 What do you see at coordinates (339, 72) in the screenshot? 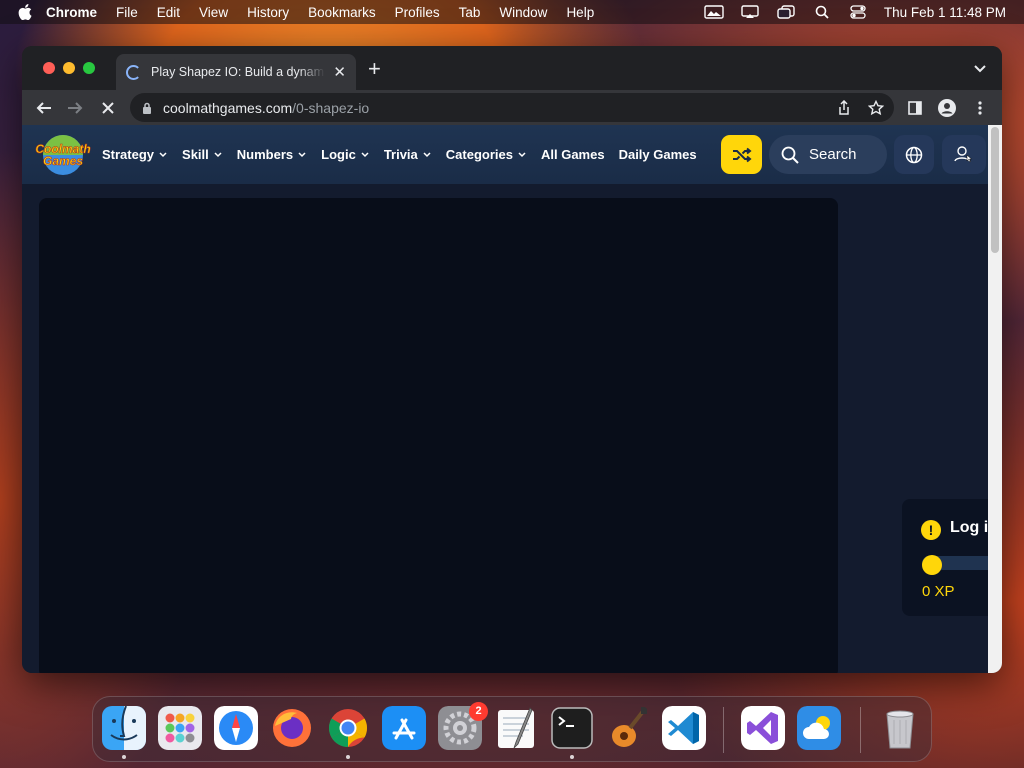
I see `close-tab-icon: ✕` at bounding box center [339, 72].